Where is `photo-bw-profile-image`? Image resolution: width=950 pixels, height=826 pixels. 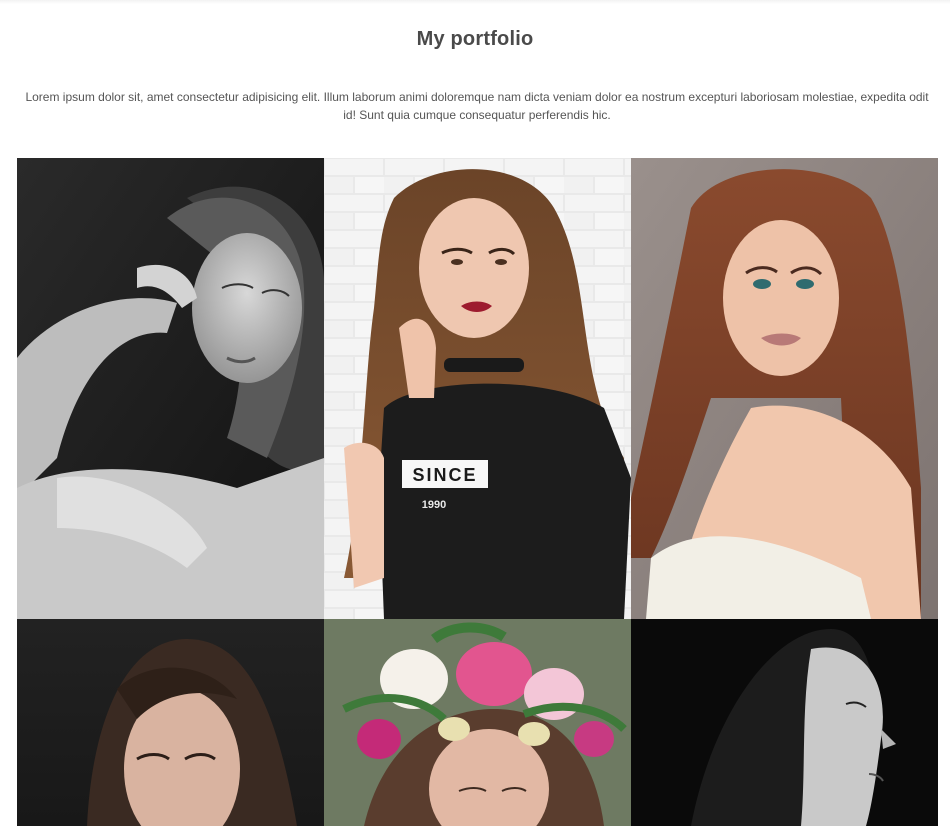 photo-bw-profile-image is located at coordinates (784, 722).